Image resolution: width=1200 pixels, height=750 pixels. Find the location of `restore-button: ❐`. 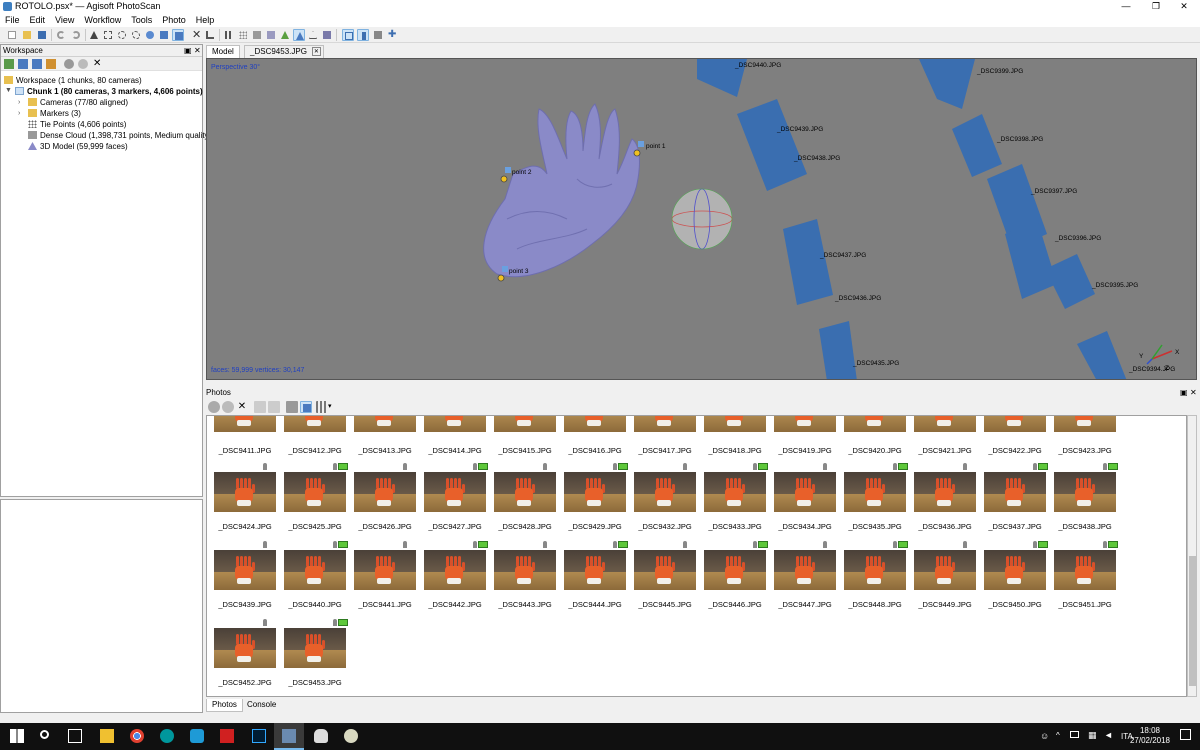

restore-button: ❐ is located at coordinates (1156, 6).